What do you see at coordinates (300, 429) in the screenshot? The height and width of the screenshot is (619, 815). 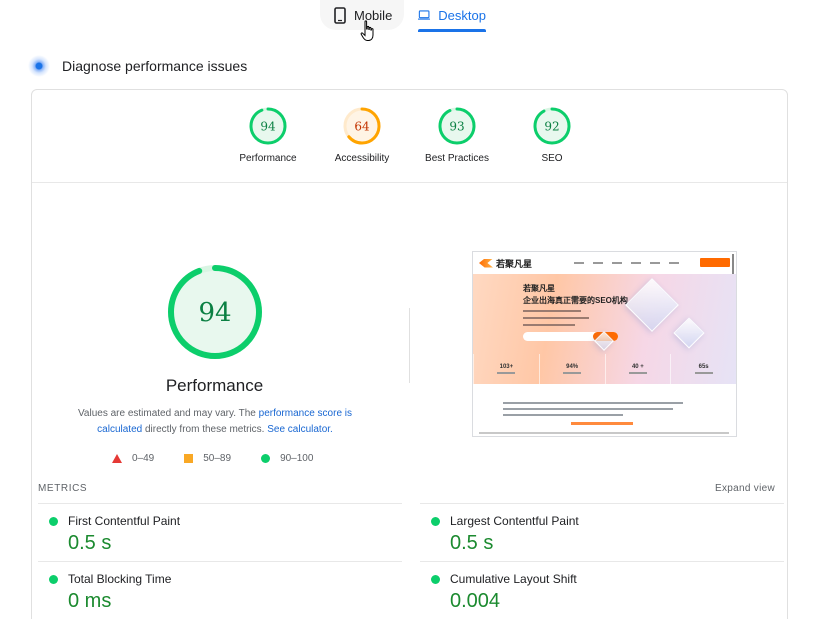 I see `see-calculator-link: See calculator.` at bounding box center [300, 429].